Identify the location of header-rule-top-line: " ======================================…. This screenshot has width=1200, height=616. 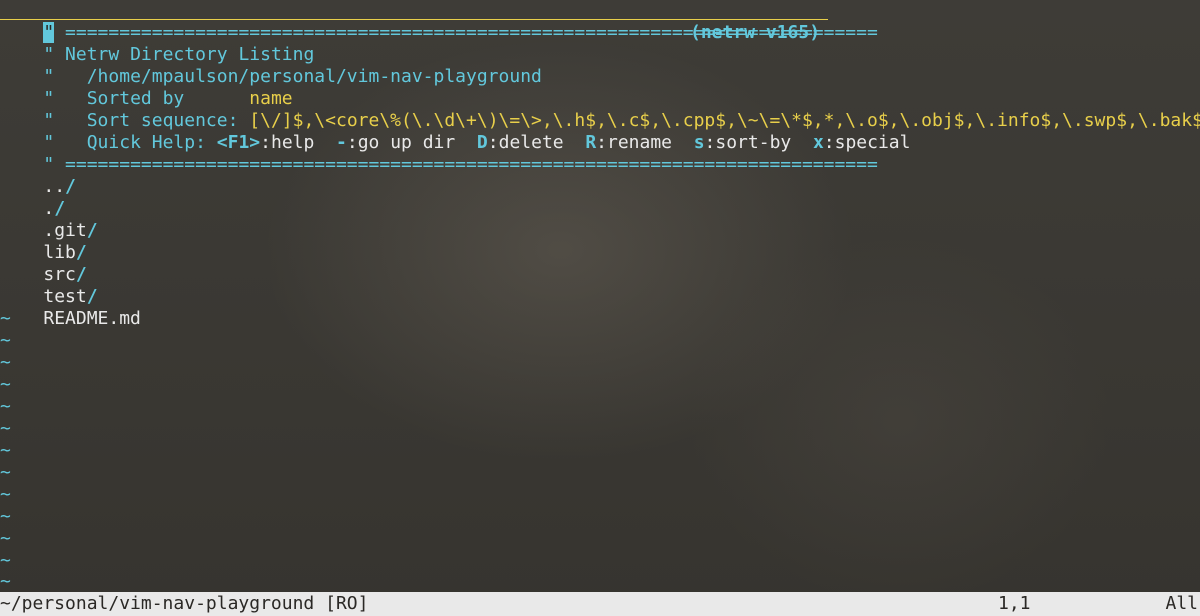
(439, 21).